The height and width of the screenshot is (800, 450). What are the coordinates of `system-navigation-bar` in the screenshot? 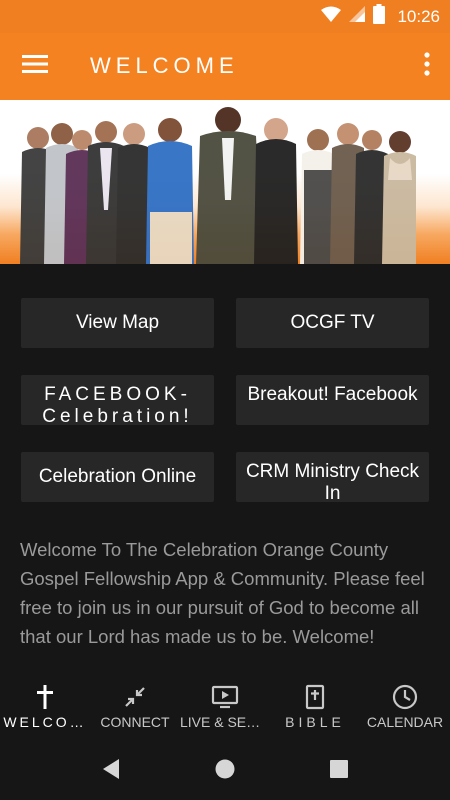 It's located at (225, 771).